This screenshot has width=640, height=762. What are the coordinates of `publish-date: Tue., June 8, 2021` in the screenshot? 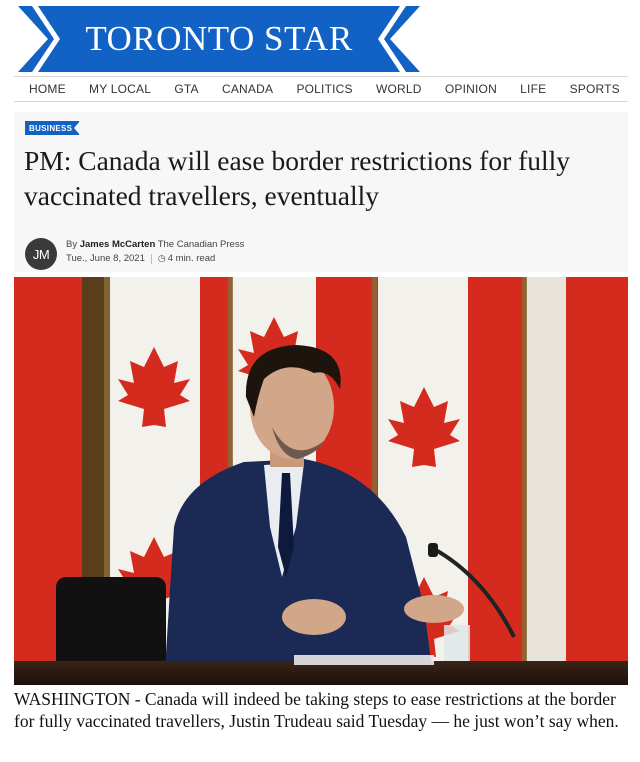 It's located at (105, 258).